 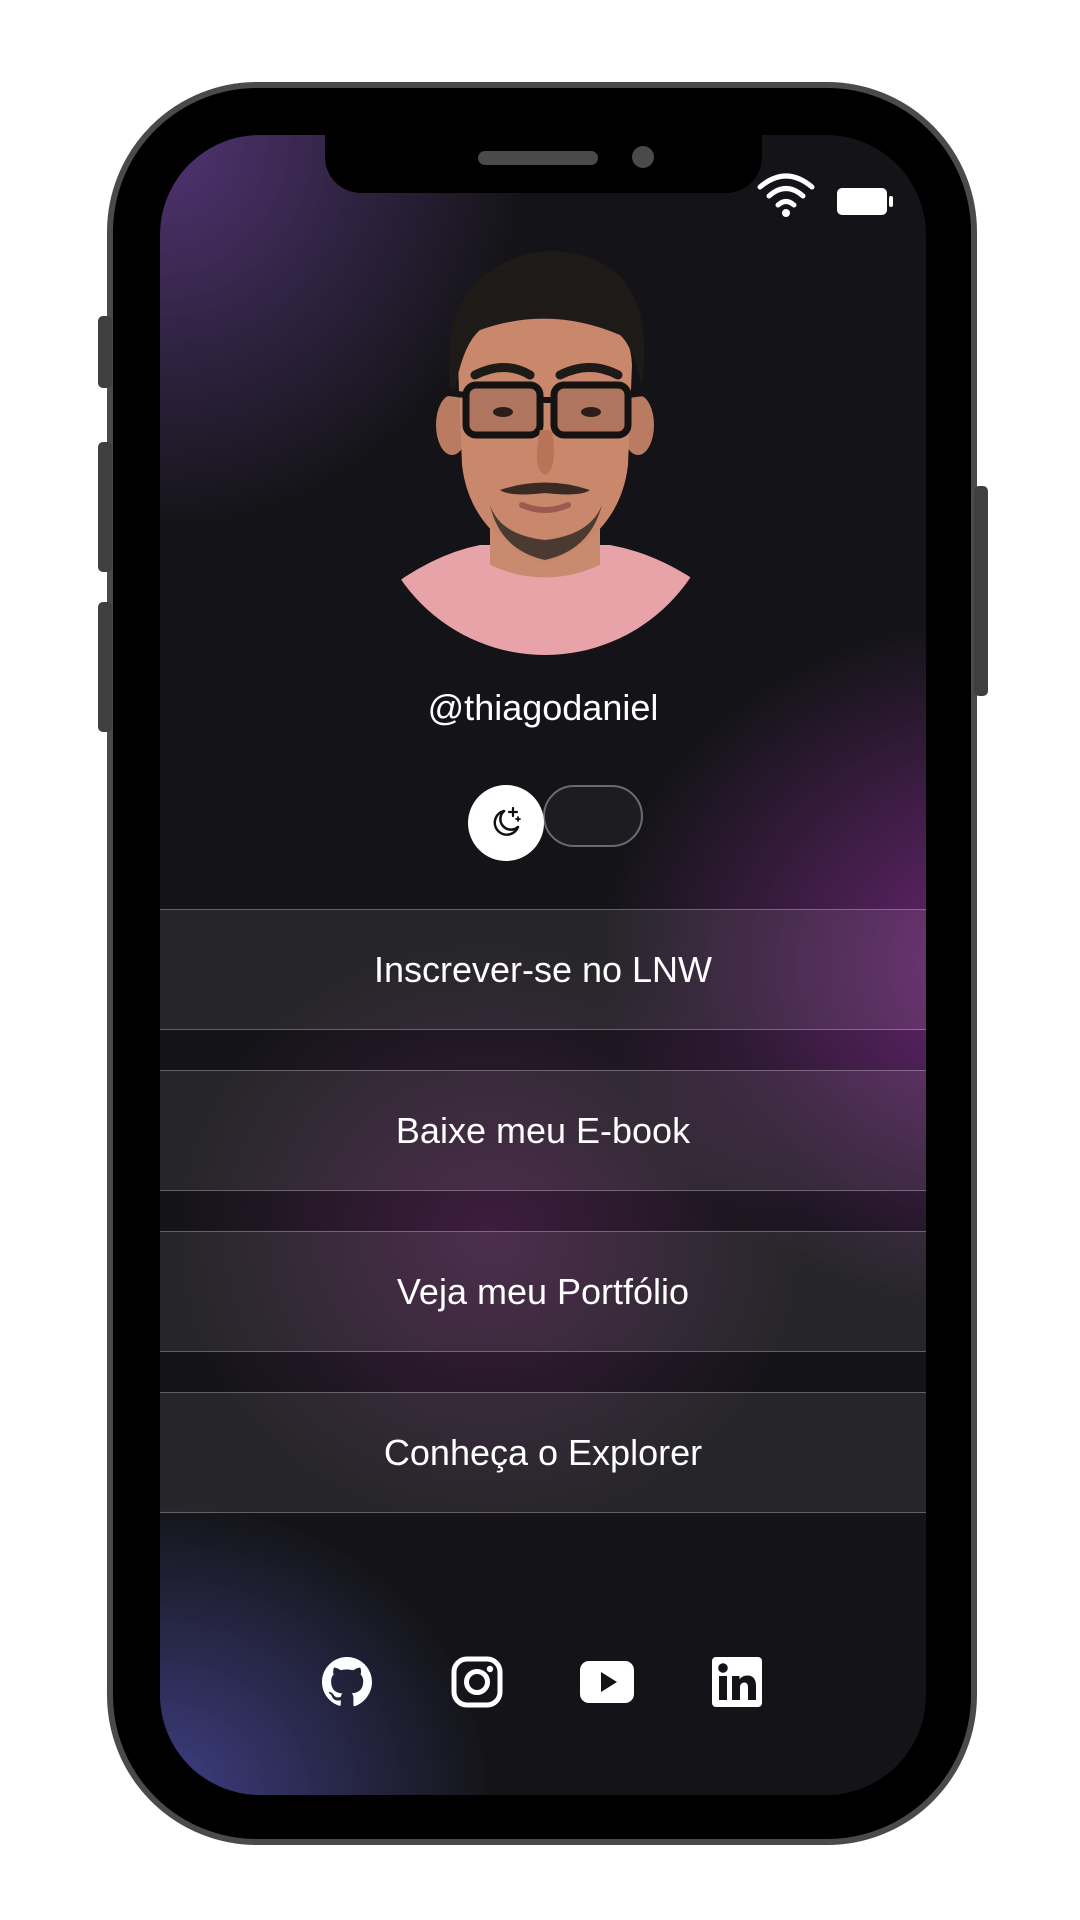 I want to click on link-label: Conheça o Explorer, so click(x=543, y=1452).